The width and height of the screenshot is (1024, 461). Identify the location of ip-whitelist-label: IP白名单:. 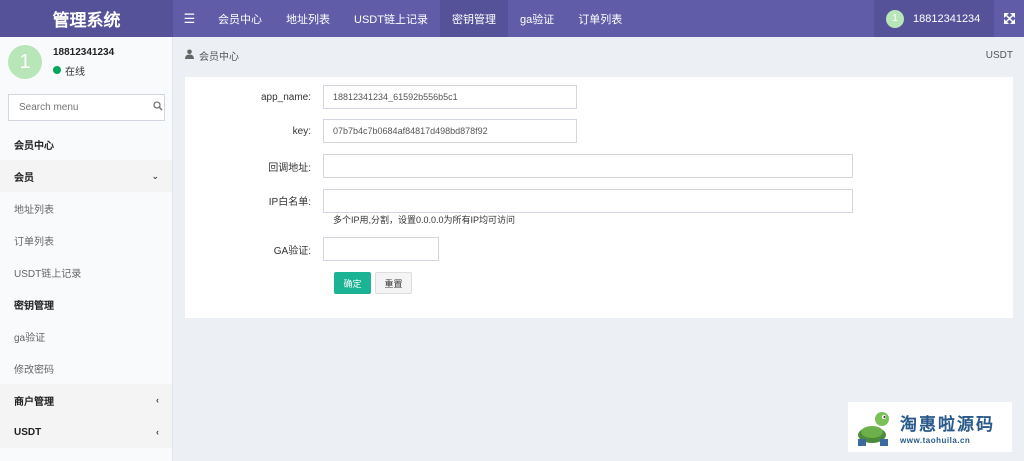
(289, 202).